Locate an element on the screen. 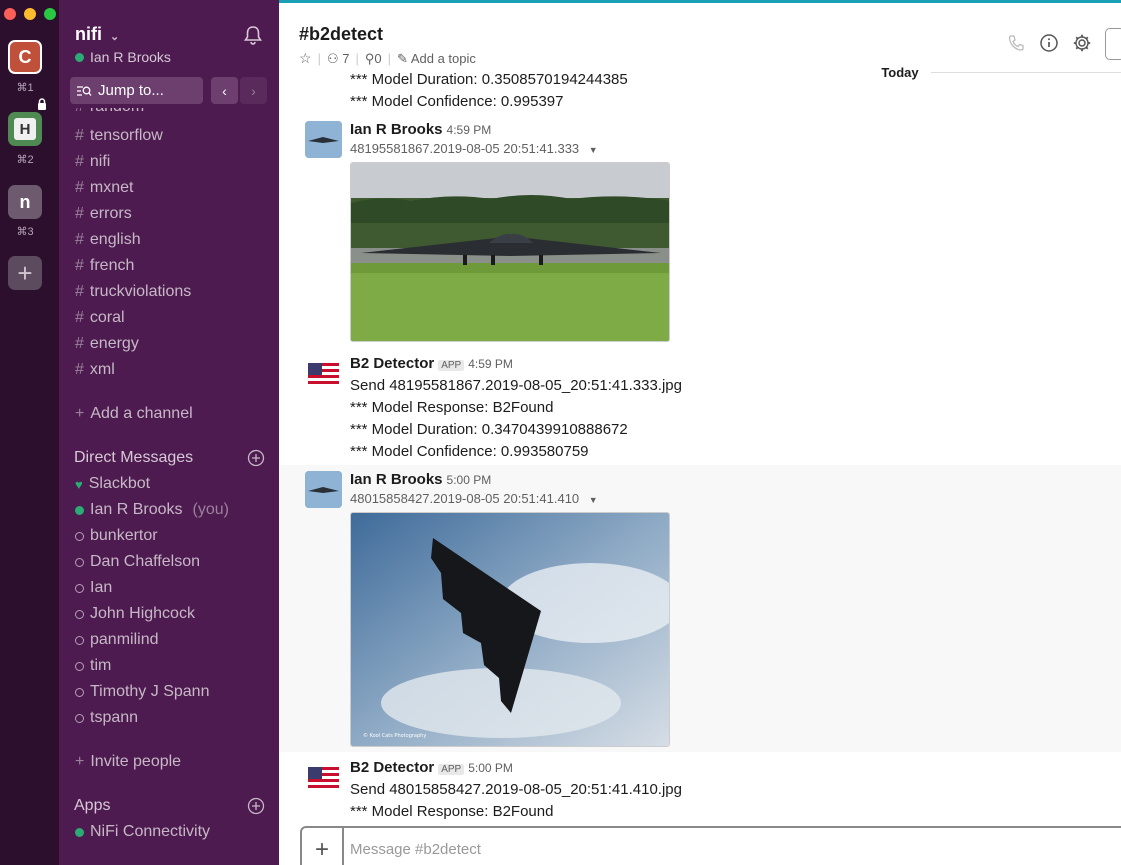  workspace-h-button: H is located at coordinates (25, 129).